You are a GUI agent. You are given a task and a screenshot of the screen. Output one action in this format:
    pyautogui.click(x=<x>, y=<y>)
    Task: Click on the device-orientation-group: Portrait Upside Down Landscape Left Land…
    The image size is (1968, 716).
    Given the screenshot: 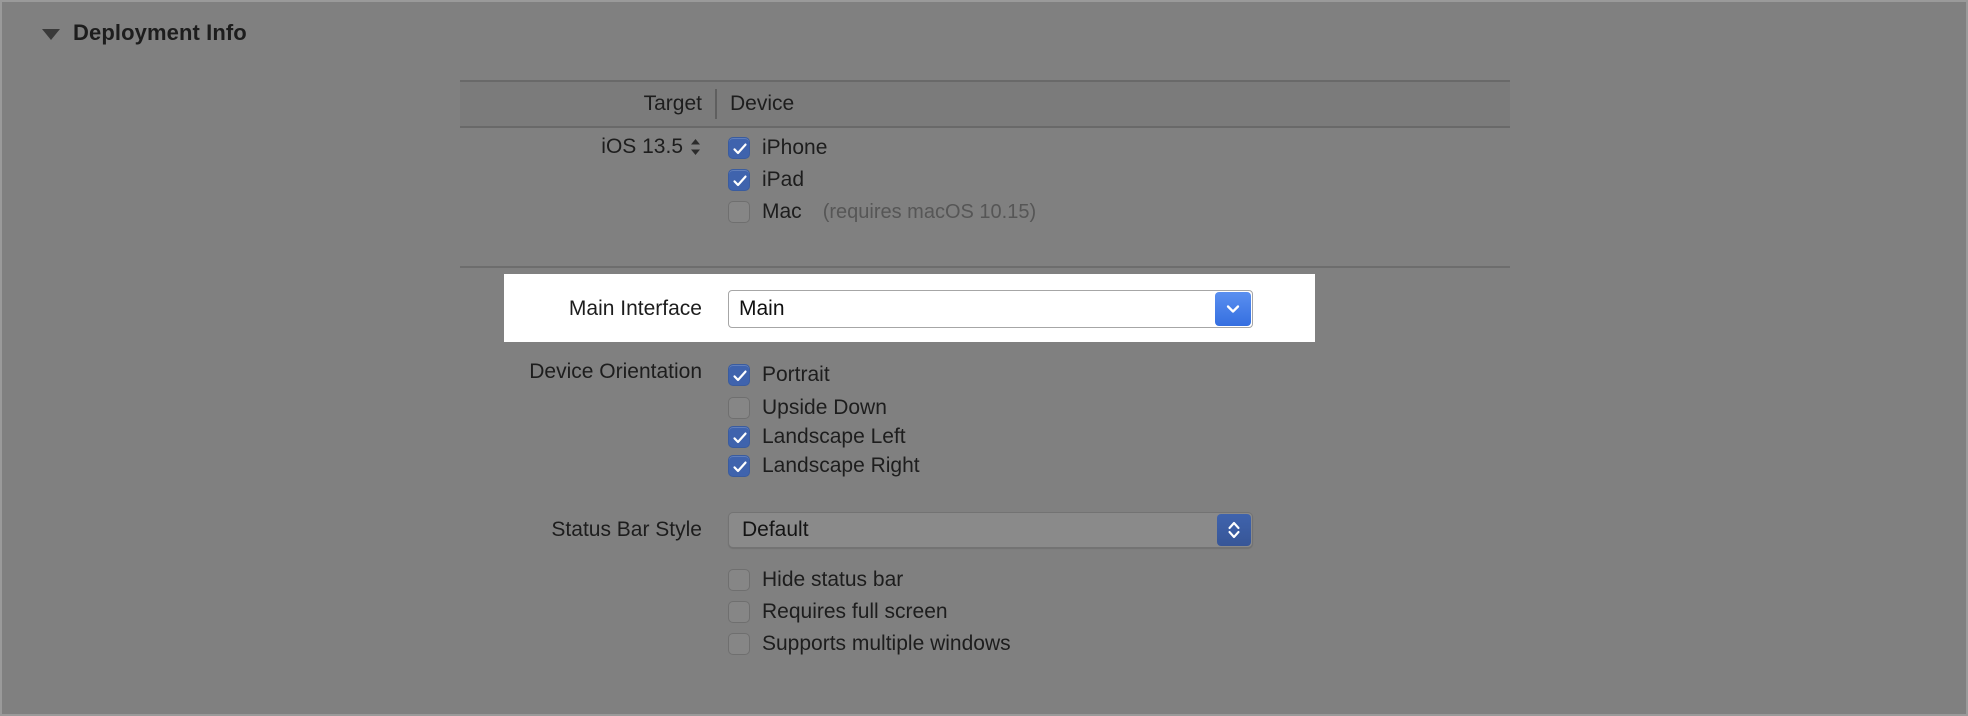 What is the action you would take?
    pyautogui.click(x=817, y=418)
    